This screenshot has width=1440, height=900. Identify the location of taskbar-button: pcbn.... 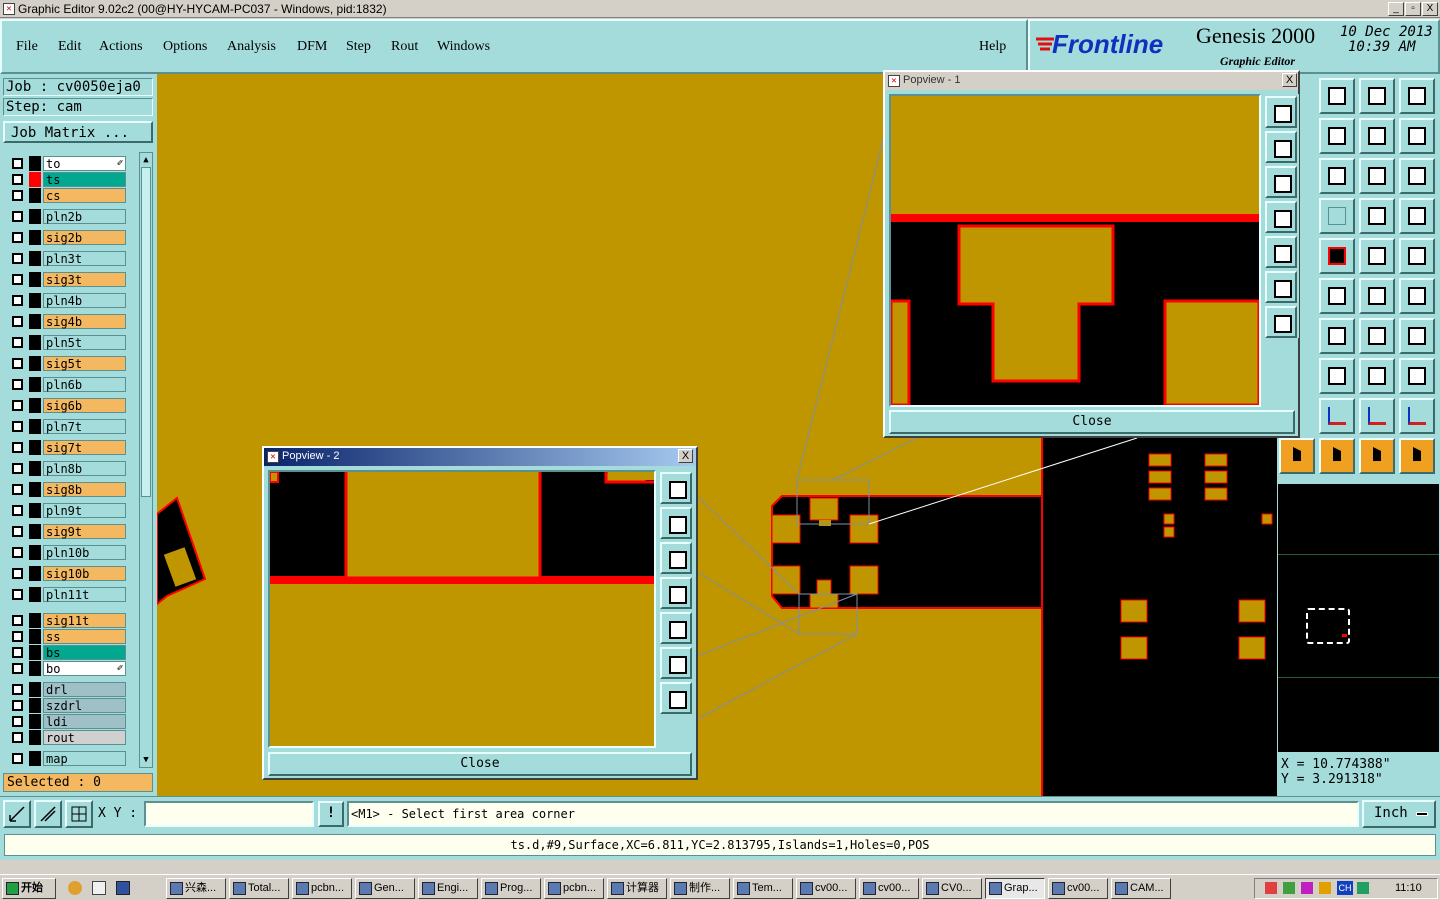
(574, 888).